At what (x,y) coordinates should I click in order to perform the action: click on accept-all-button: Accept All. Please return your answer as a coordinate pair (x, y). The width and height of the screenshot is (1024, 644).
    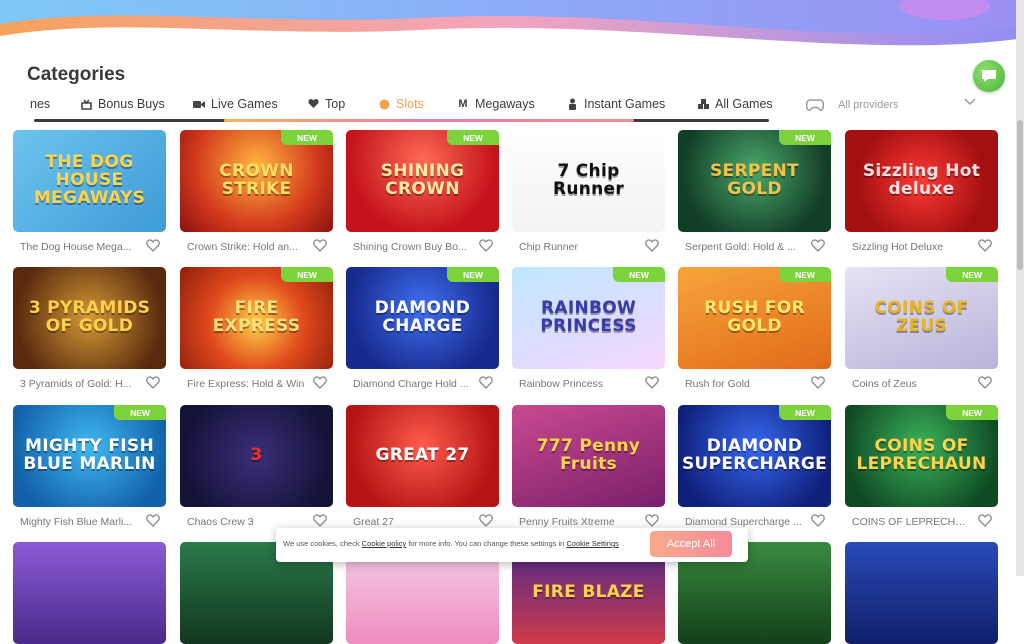
    Looking at the image, I should click on (691, 544).